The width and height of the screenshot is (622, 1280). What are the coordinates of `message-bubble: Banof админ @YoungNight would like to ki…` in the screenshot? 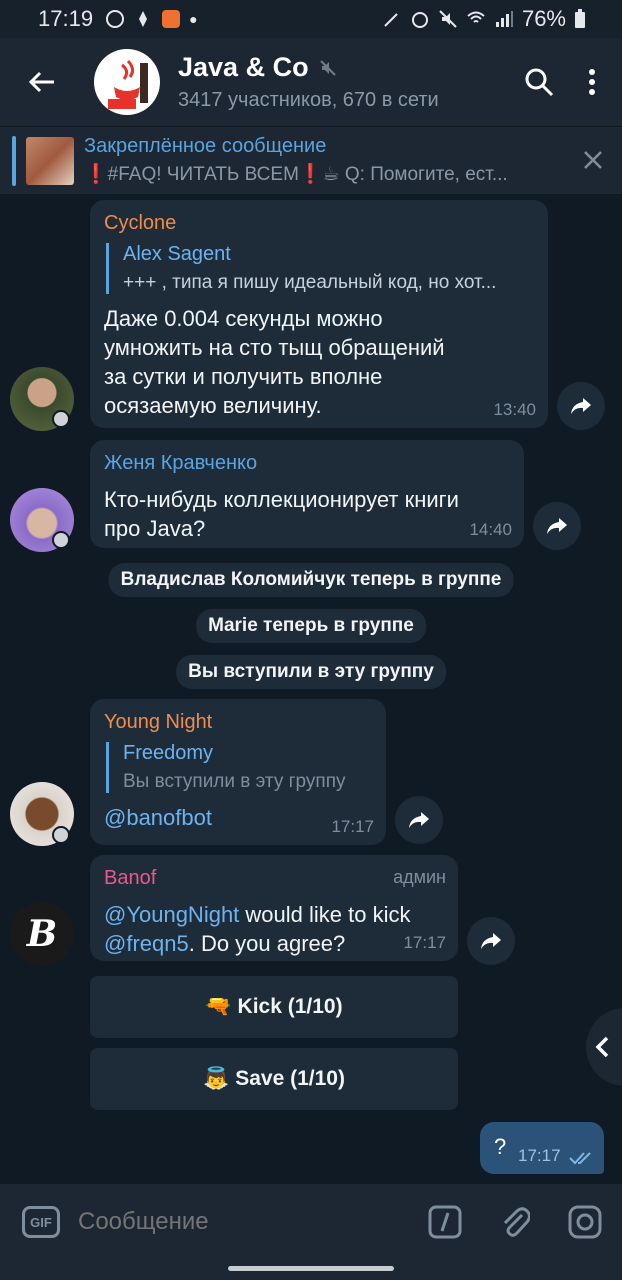 It's located at (274, 908).